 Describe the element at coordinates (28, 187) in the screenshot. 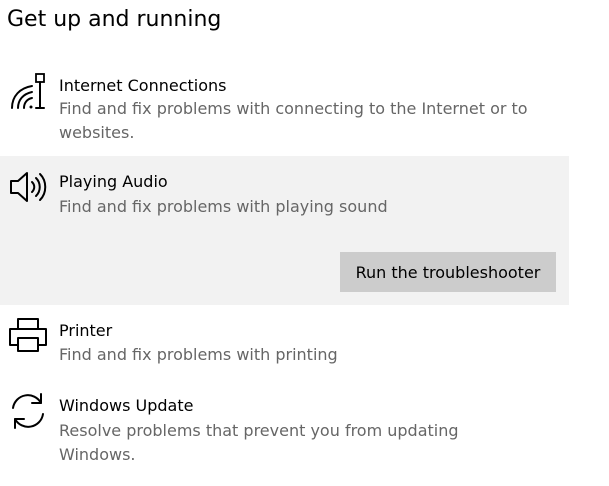

I see `speaker-icon` at that location.